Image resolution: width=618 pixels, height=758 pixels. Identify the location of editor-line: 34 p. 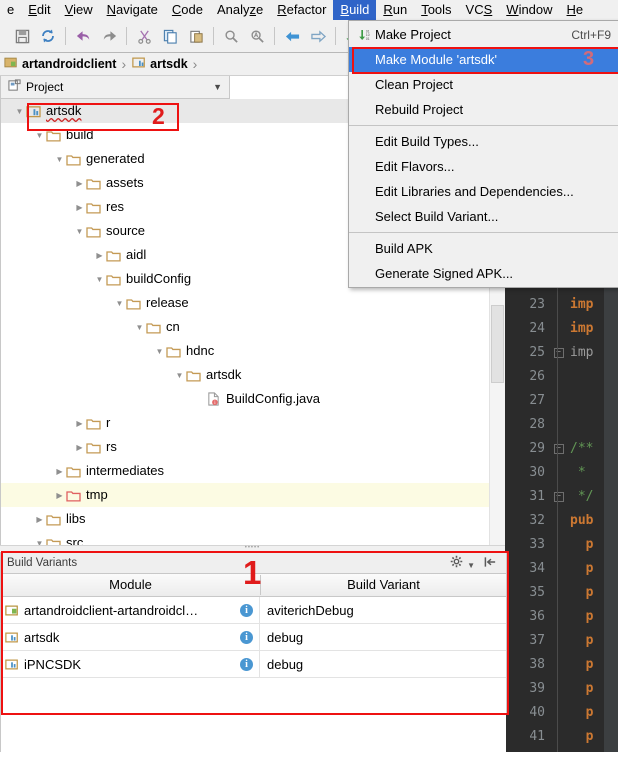
(561, 568).